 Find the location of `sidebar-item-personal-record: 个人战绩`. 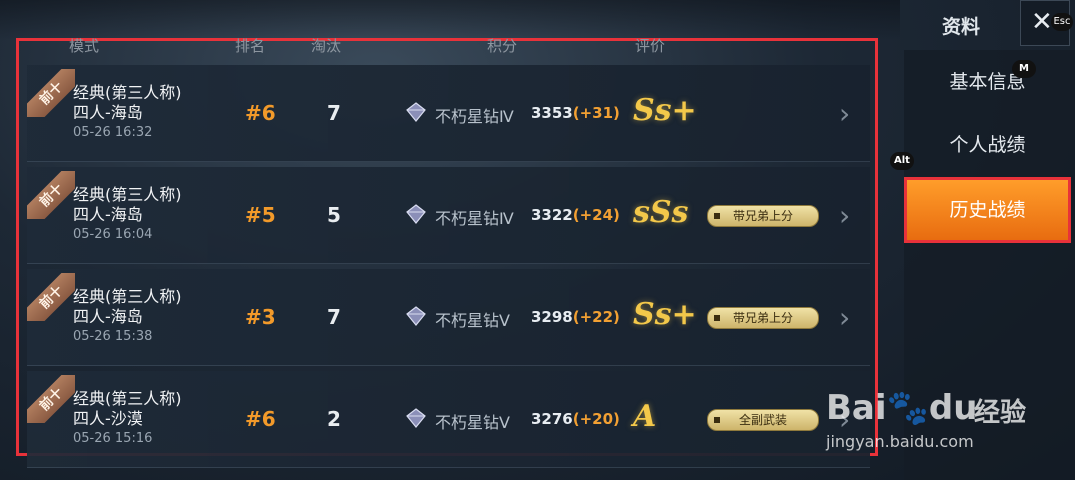

sidebar-item-personal-record: 个人战绩 is located at coordinates (987, 145).